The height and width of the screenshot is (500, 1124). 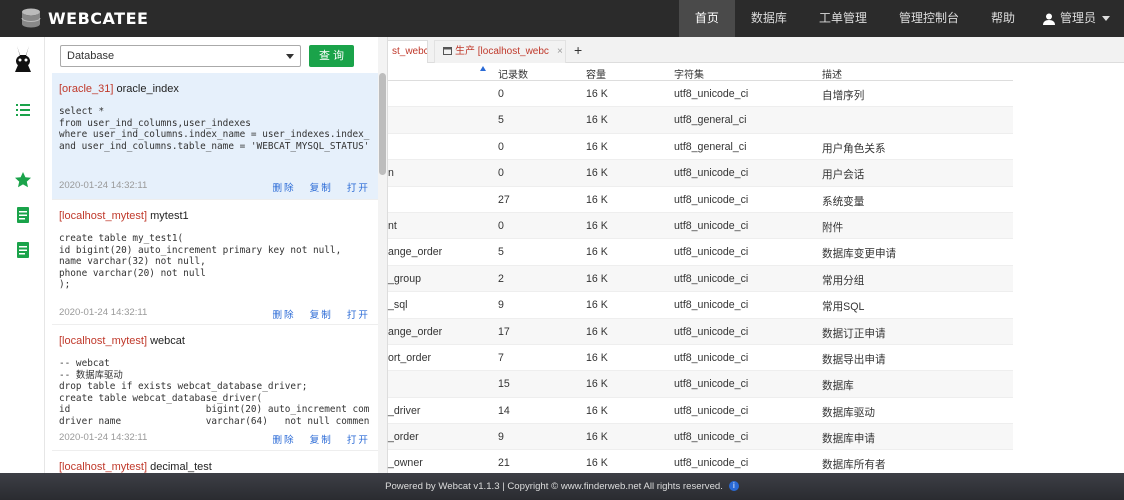 I want to click on table-row: n 0 16 K utf8_unicode_ci 用户会话, so click(x=700, y=173).